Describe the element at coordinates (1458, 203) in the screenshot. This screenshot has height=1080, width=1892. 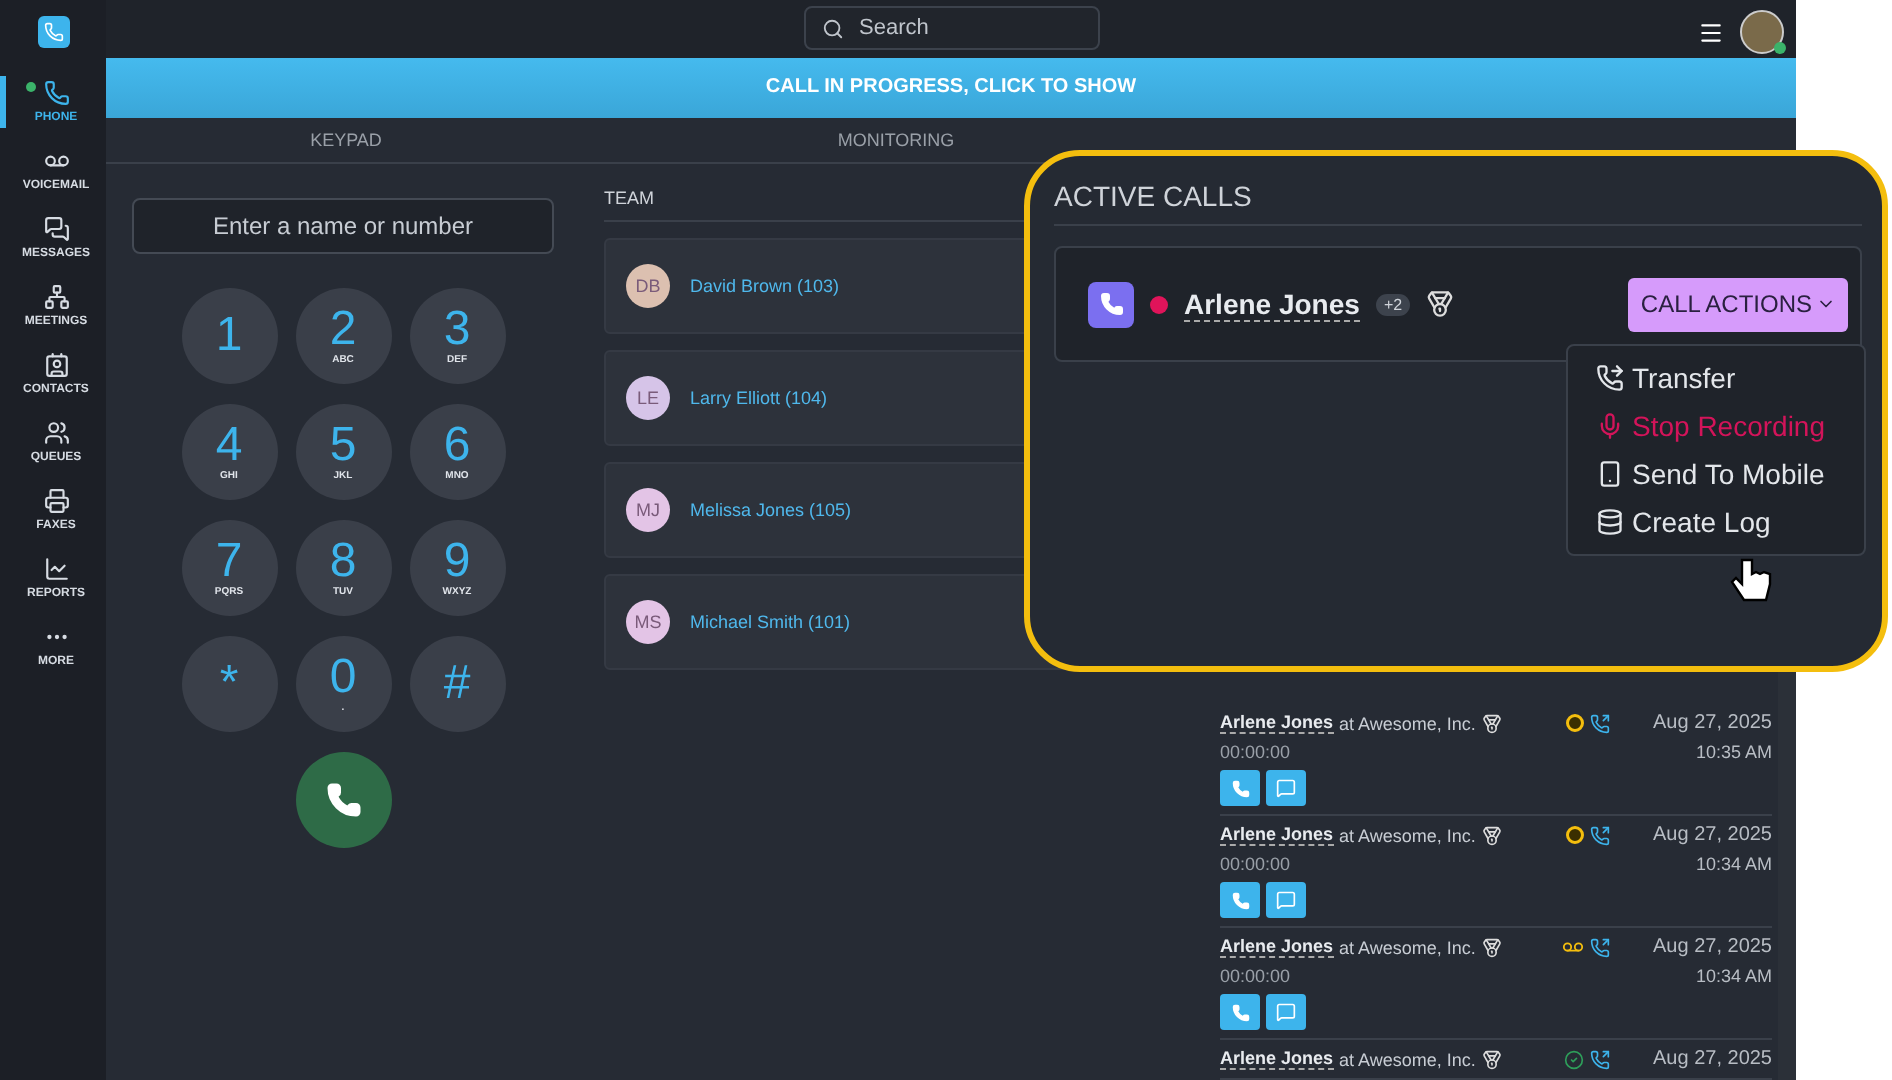
I see `panel-title: ACTIVE CALLS` at that location.